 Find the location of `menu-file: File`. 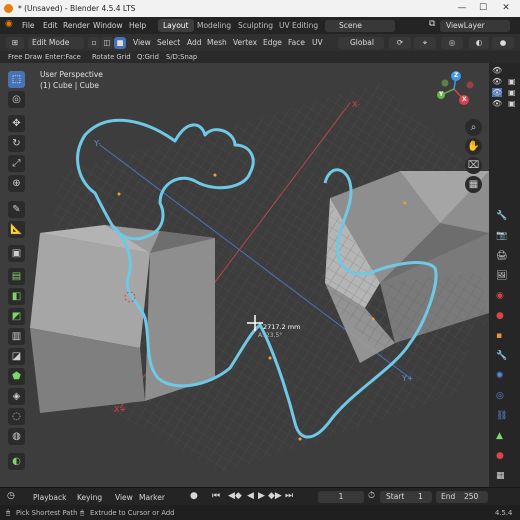

menu-file: File is located at coordinates (28, 25).